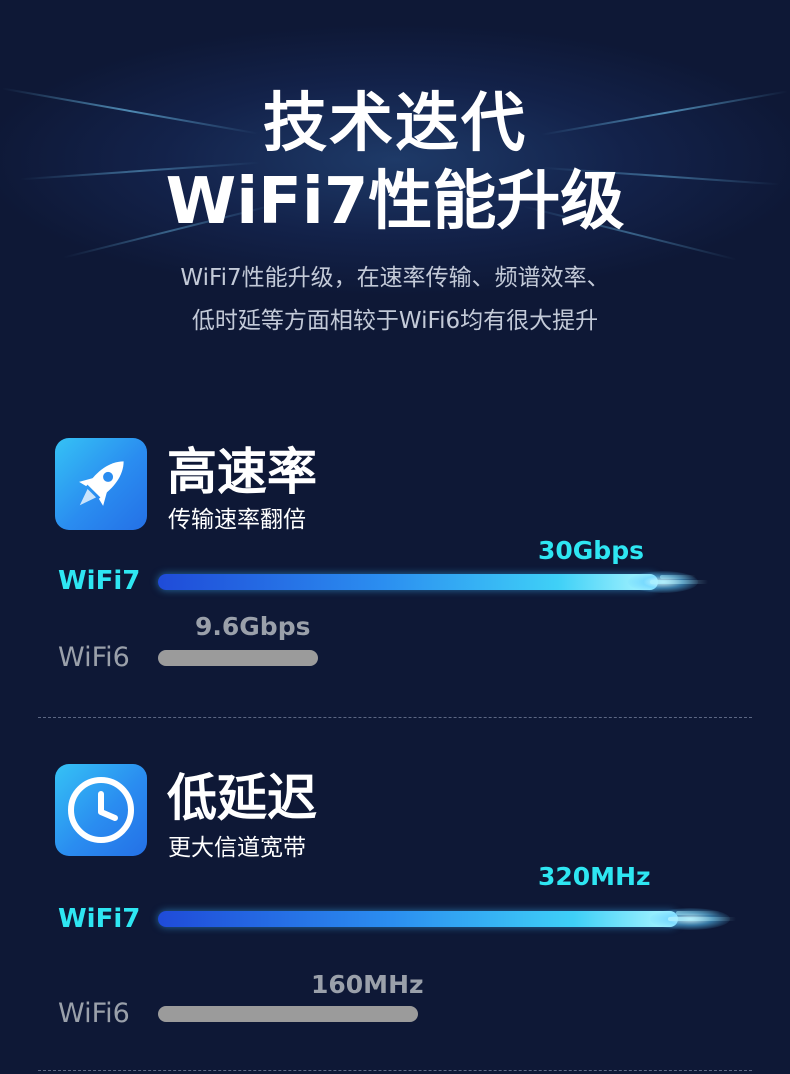 This screenshot has height=1074, width=790. I want to click on wifi6-value: 160MHz, so click(367, 984).